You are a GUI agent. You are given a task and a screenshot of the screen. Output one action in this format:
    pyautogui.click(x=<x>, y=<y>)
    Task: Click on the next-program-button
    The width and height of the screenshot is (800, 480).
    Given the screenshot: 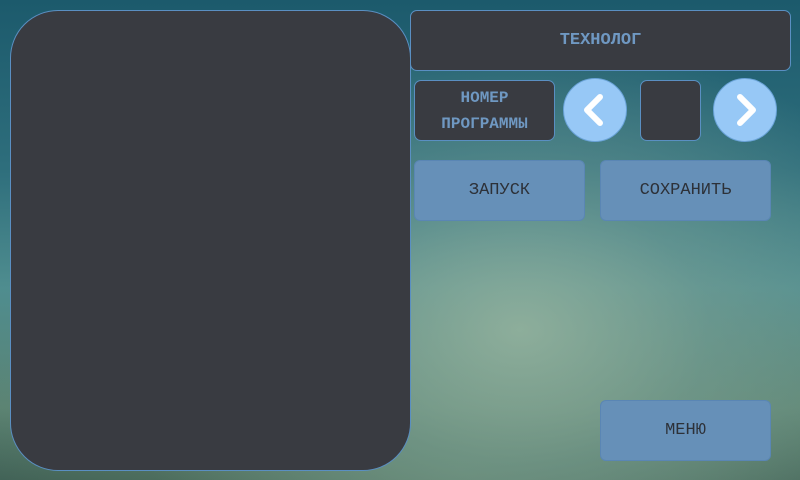 What is the action you would take?
    pyautogui.click(x=745, y=110)
    